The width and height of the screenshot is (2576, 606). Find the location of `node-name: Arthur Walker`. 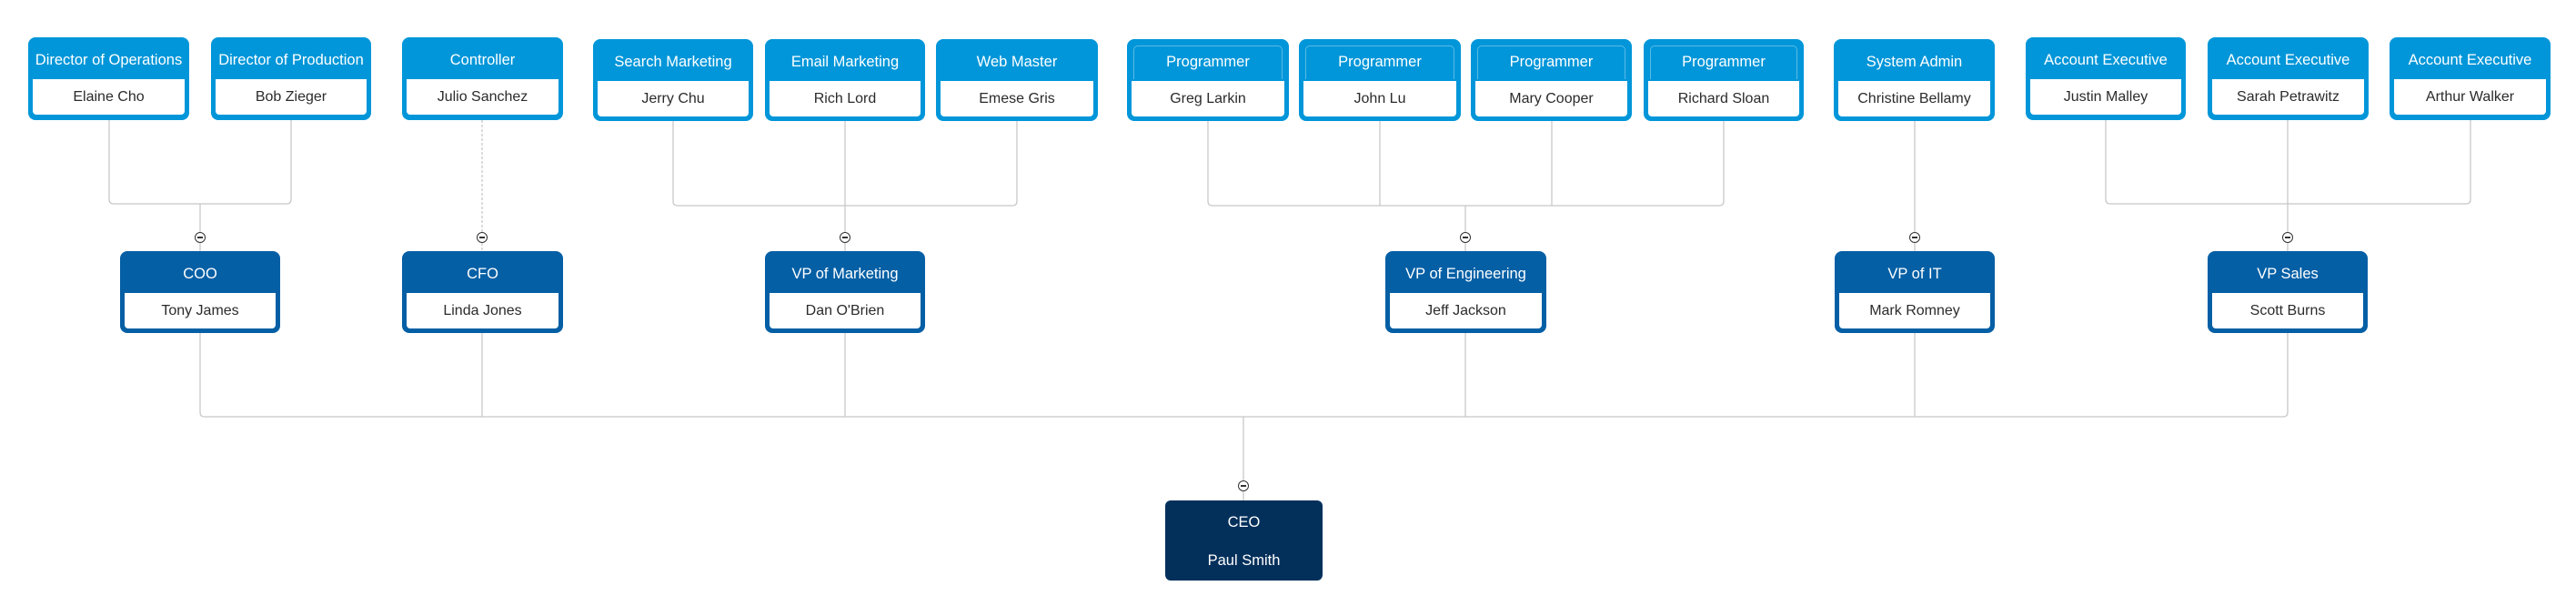

node-name: Arthur Walker is located at coordinates (2470, 97).